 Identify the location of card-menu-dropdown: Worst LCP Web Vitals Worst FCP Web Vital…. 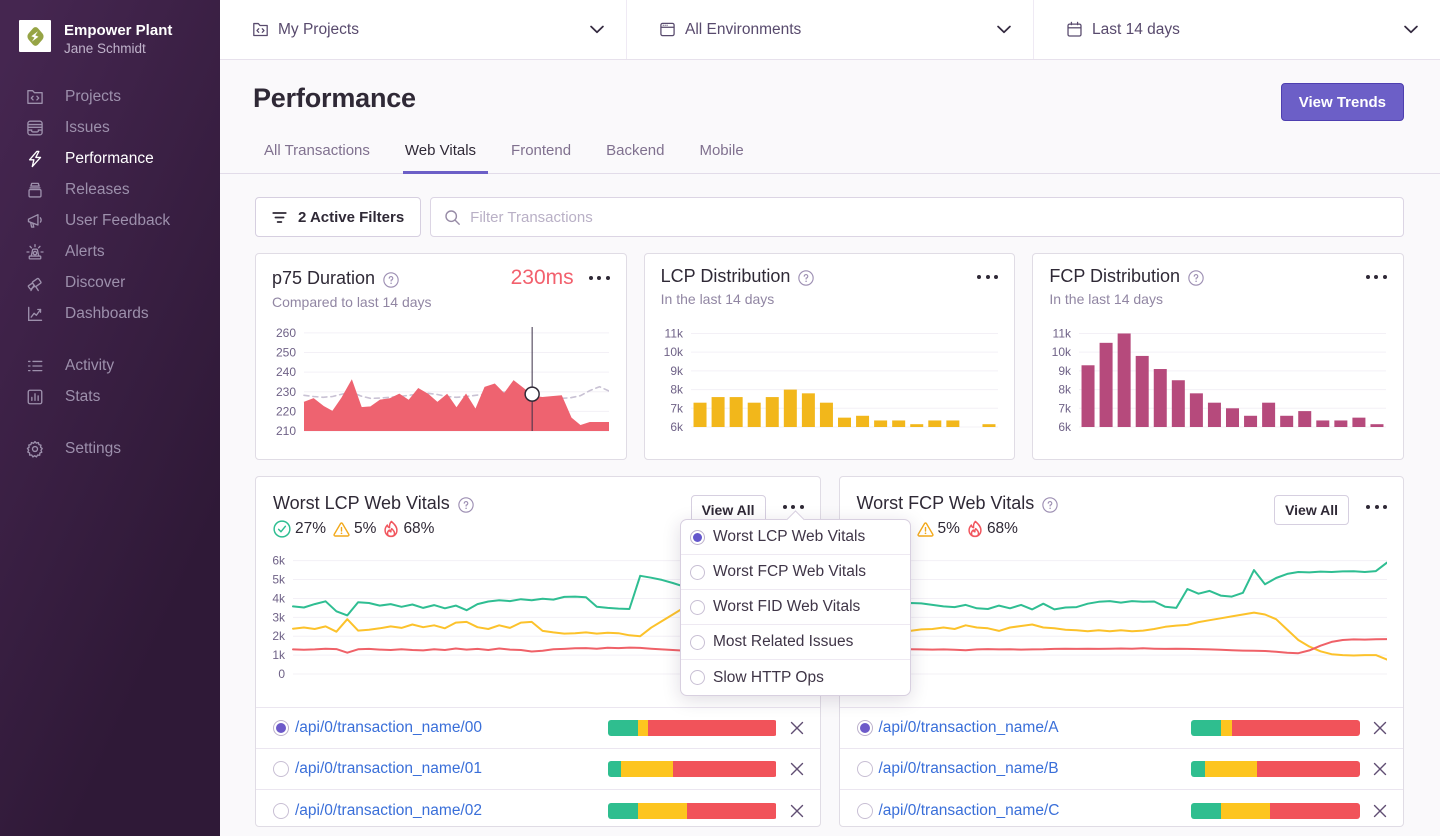
(795, 603).